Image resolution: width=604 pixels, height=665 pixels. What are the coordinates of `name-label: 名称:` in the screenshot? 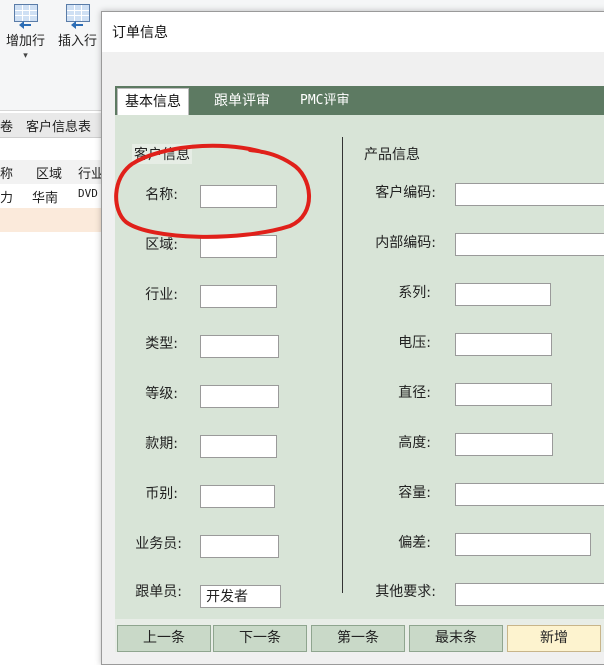 It's located at (161, 195).